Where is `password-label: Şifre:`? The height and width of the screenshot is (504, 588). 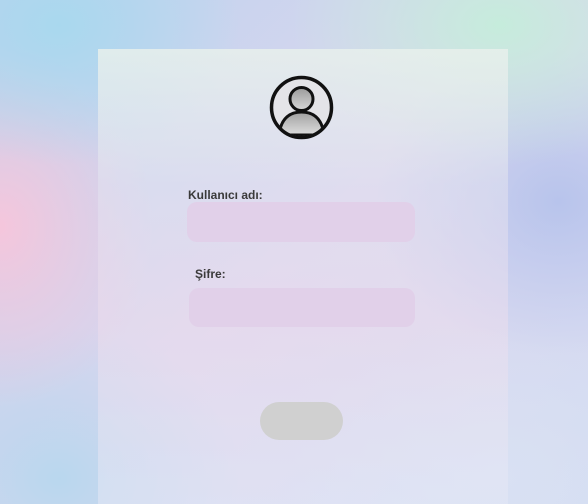
password-label: Şifre: is located at coordinates (210, 274).